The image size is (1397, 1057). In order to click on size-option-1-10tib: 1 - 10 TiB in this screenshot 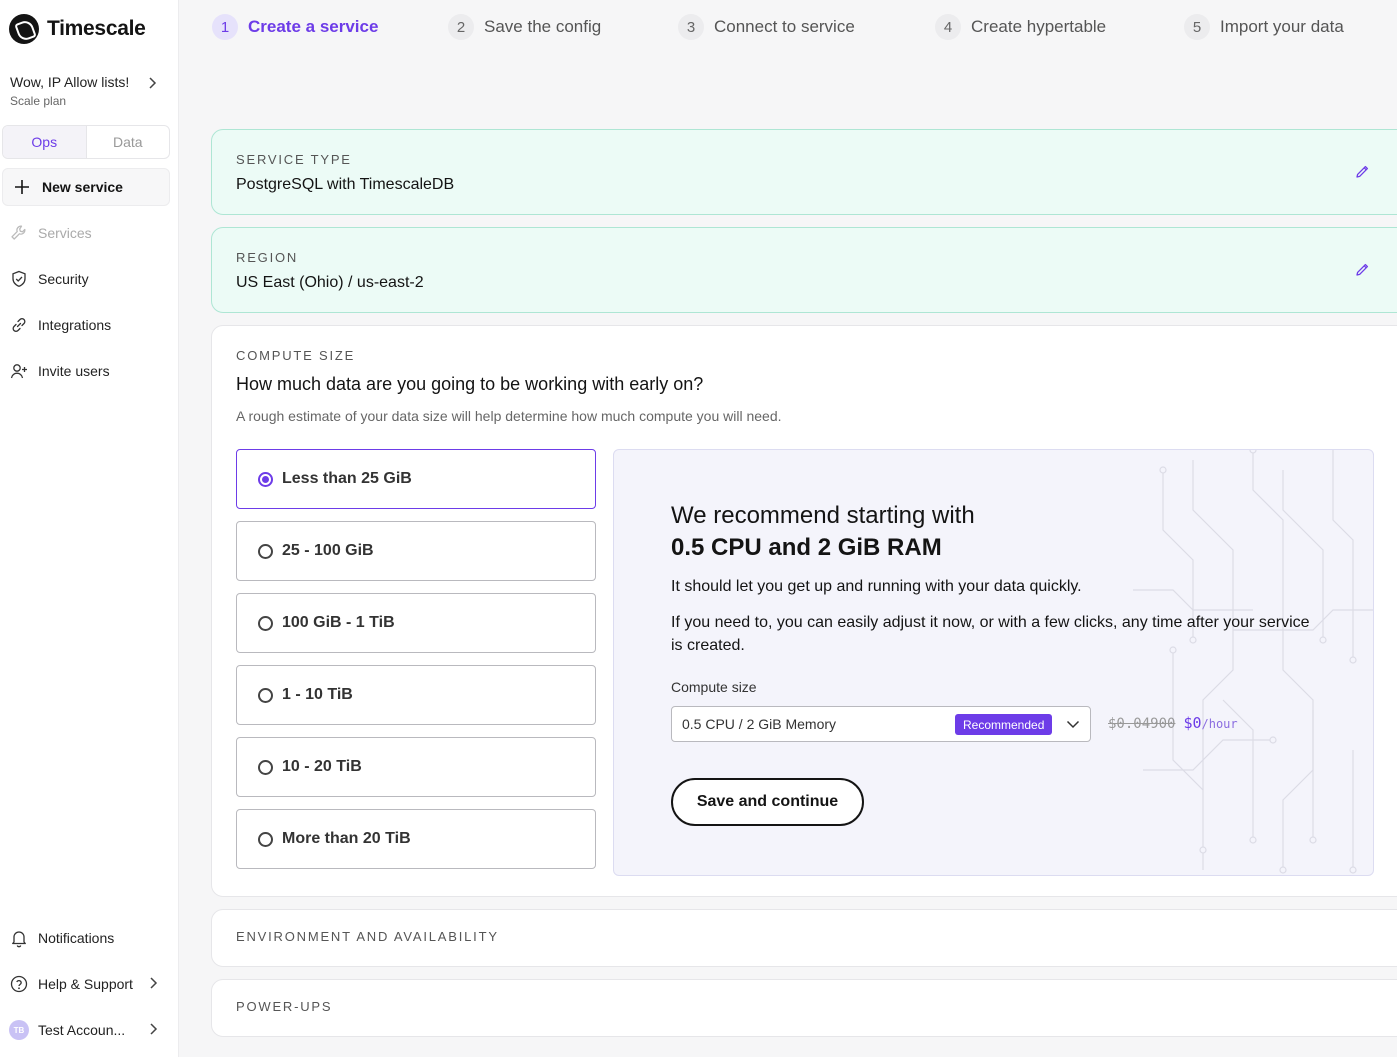, I will do `click(416, 695)`.